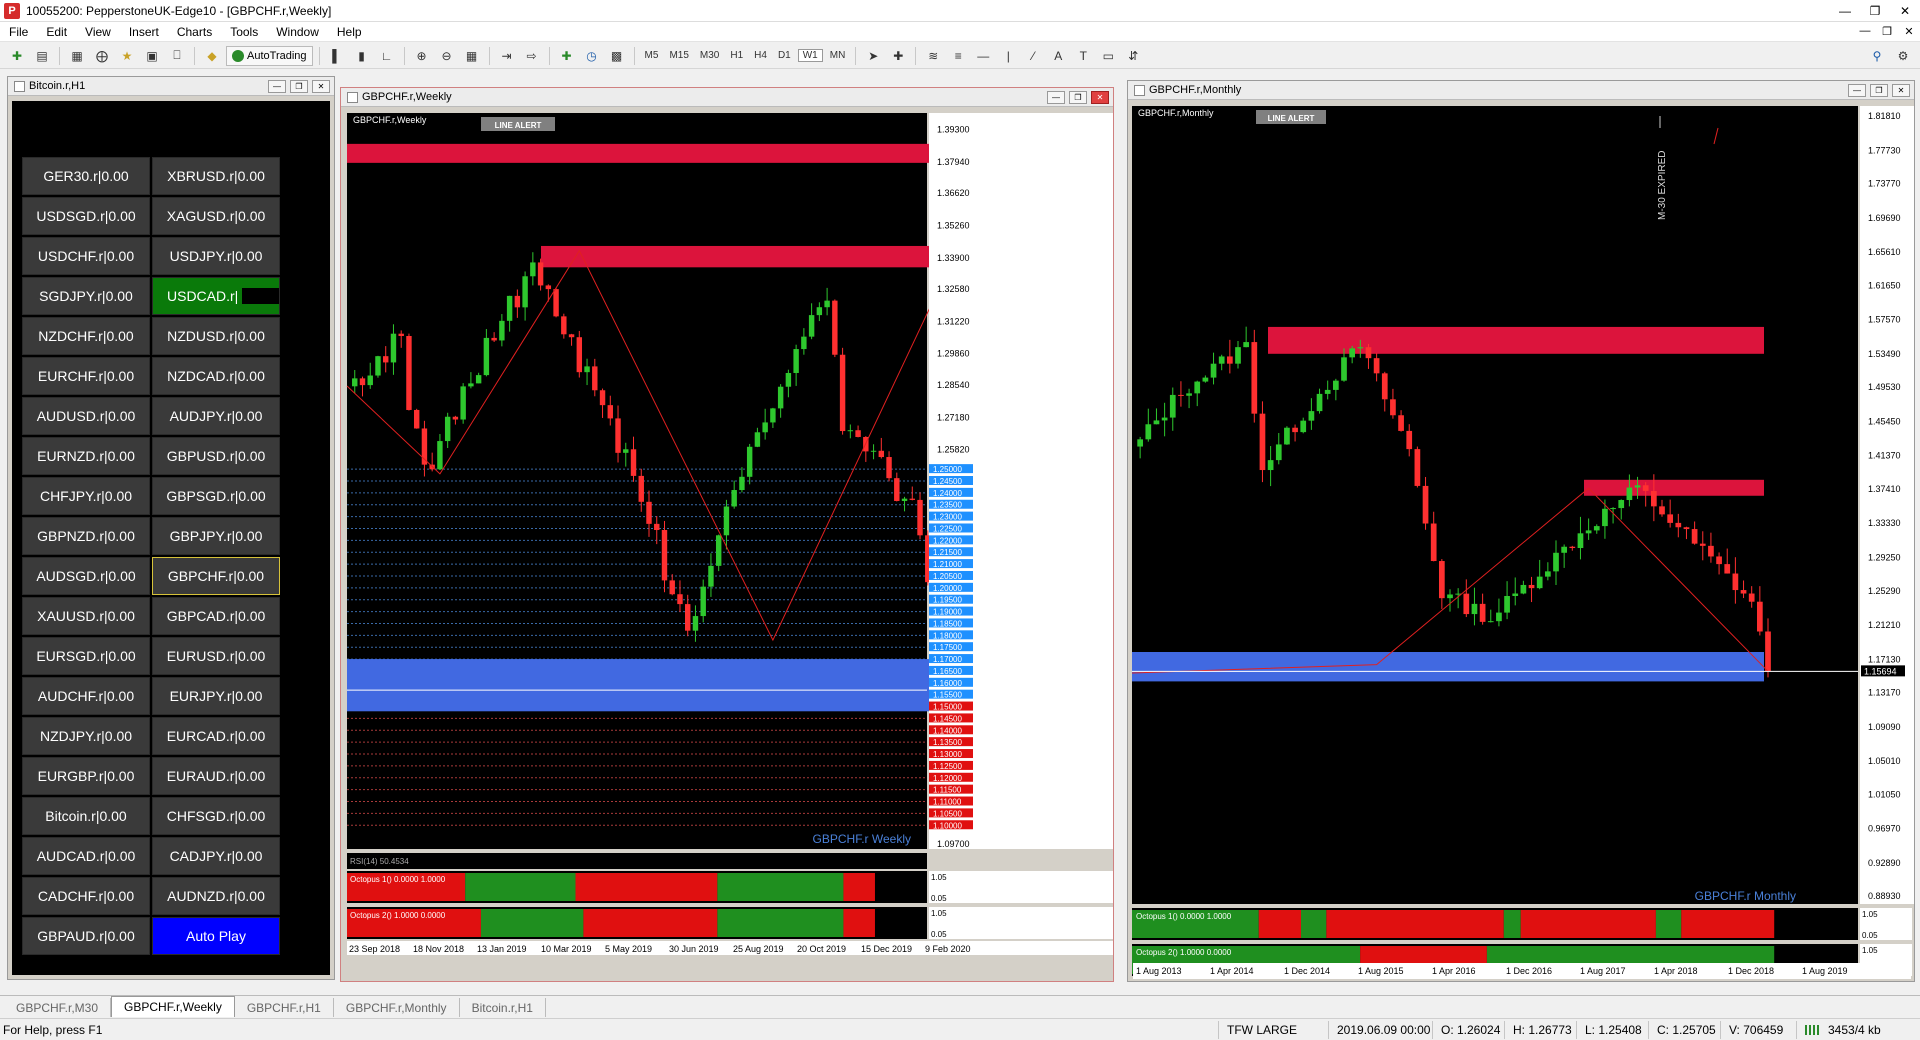  What do you see at coordinates (709, 55) in the screenshot?
I see `tf-m30: M30` at bounding box center [709, 55].